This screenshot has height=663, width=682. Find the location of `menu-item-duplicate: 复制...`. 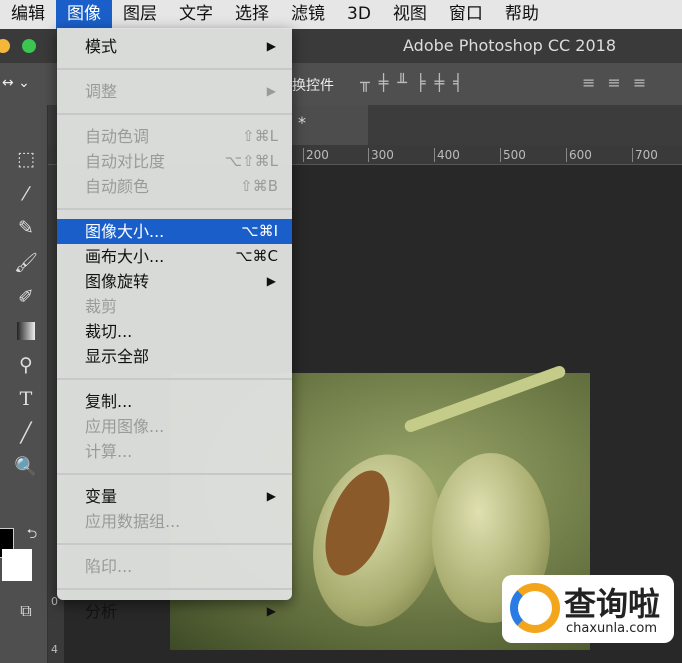

menu-item-duplicate: 复制... is located at coordinates (174, 401).